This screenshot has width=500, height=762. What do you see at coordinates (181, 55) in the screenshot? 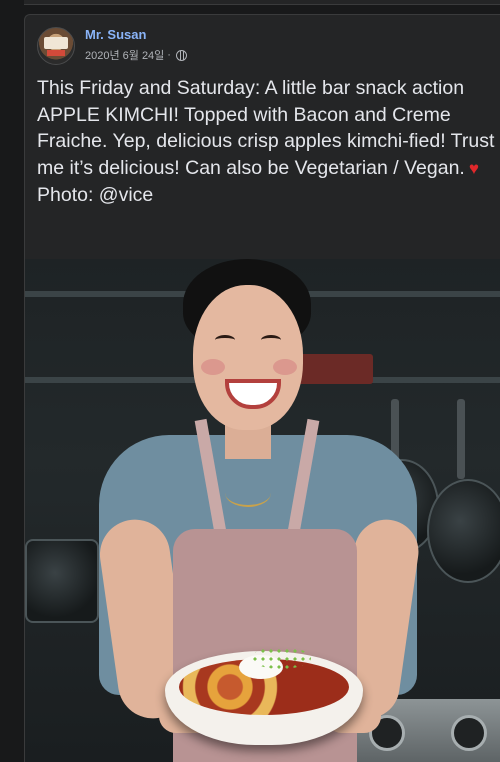
I see `globe-icon` at bounding box center [181, 55].